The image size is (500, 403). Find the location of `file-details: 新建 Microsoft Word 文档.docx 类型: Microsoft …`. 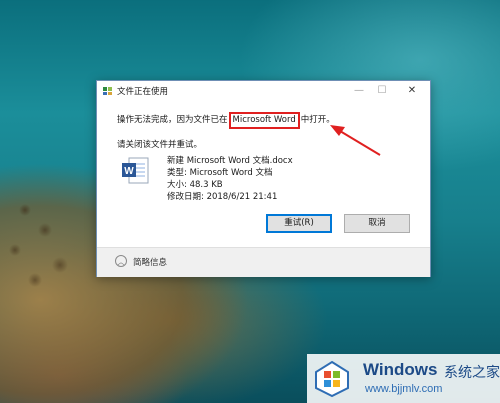

file-details: 新建 Microsoft Word 文档.docx 类型: Microsoft … is located at coordinates (230, 179).